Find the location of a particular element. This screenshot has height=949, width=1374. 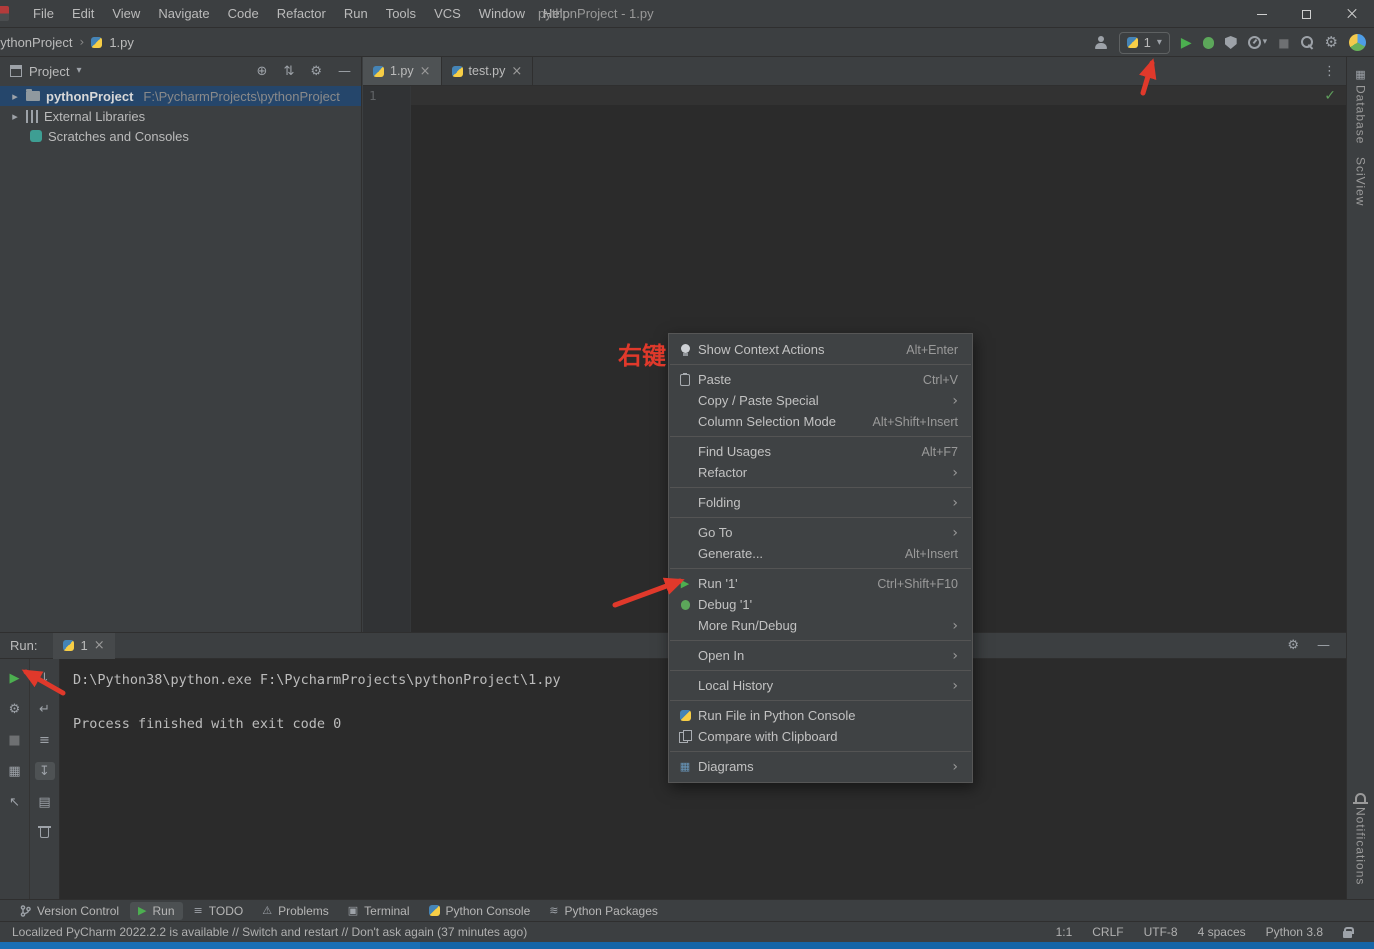

library-icon is located at coordinates (32, 116).